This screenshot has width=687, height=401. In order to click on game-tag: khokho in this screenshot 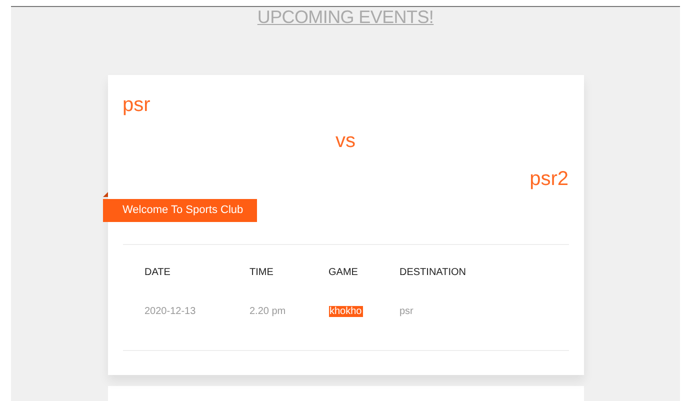, I will do `click(345, 312)`.